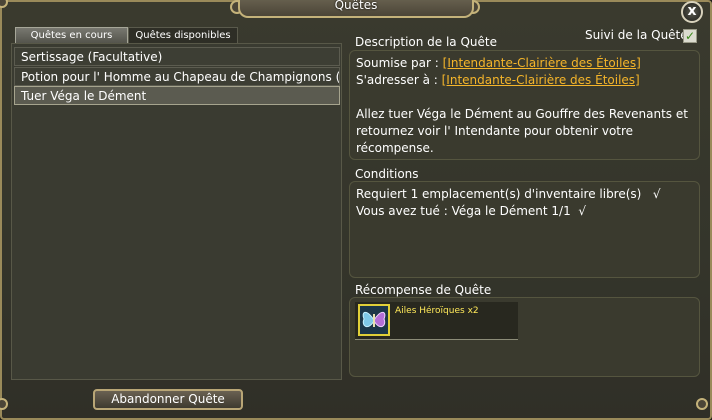 This screenshot has height=420, width=712. What do you see at coordinates (397, 80) in the screenshot?
I see `address-to-label: S'adresser à :` at bounding box center [397, 80].